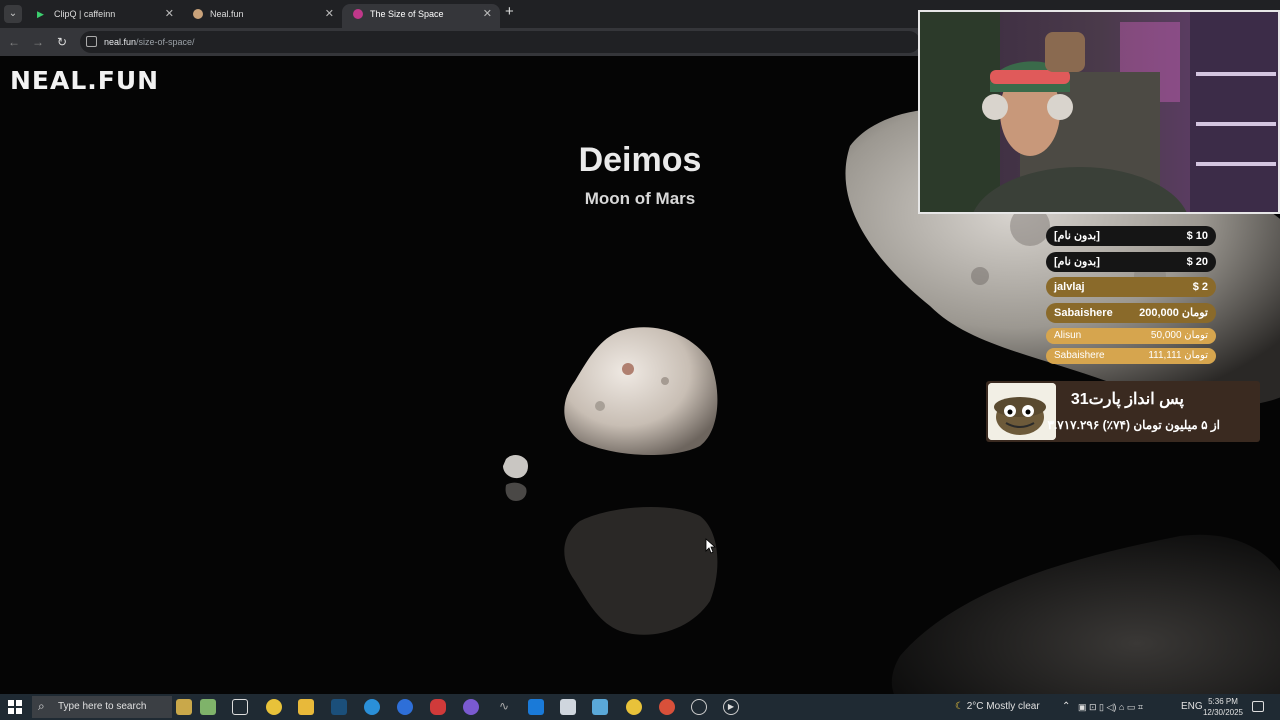 Image resolution: width=1280 pixels, height=720 pixels. Describe the element at coordinates (568, 707) in the screenshot. I see `window-app-icon` at that location.